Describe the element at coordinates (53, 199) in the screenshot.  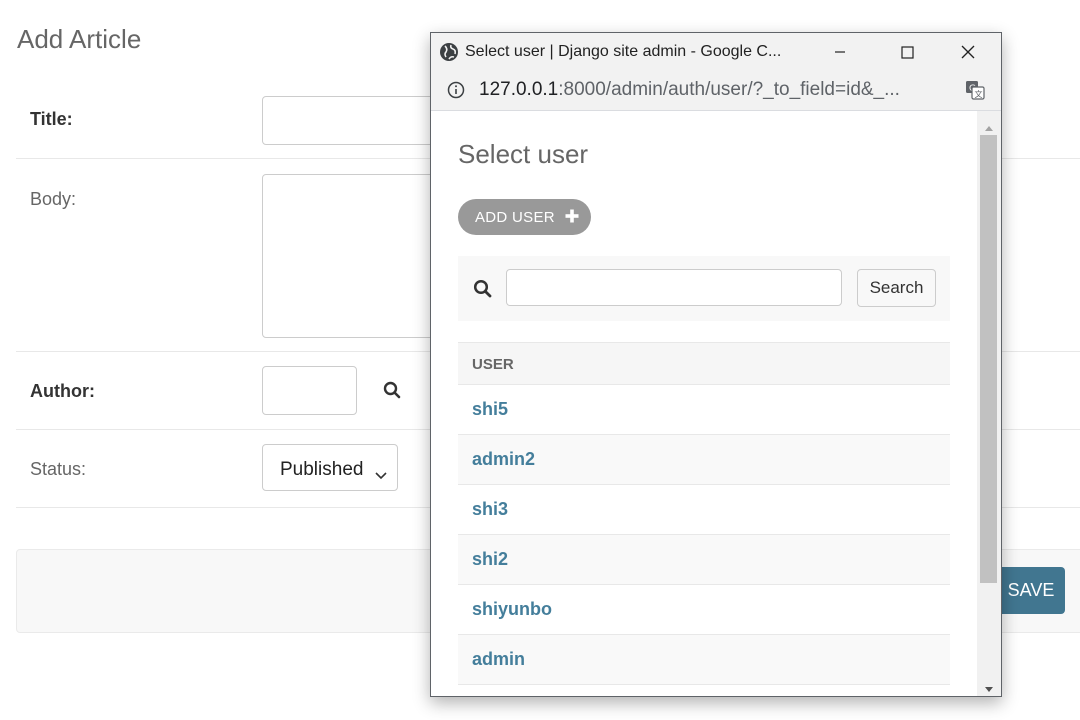
I see `body-label: Body:` at that location.